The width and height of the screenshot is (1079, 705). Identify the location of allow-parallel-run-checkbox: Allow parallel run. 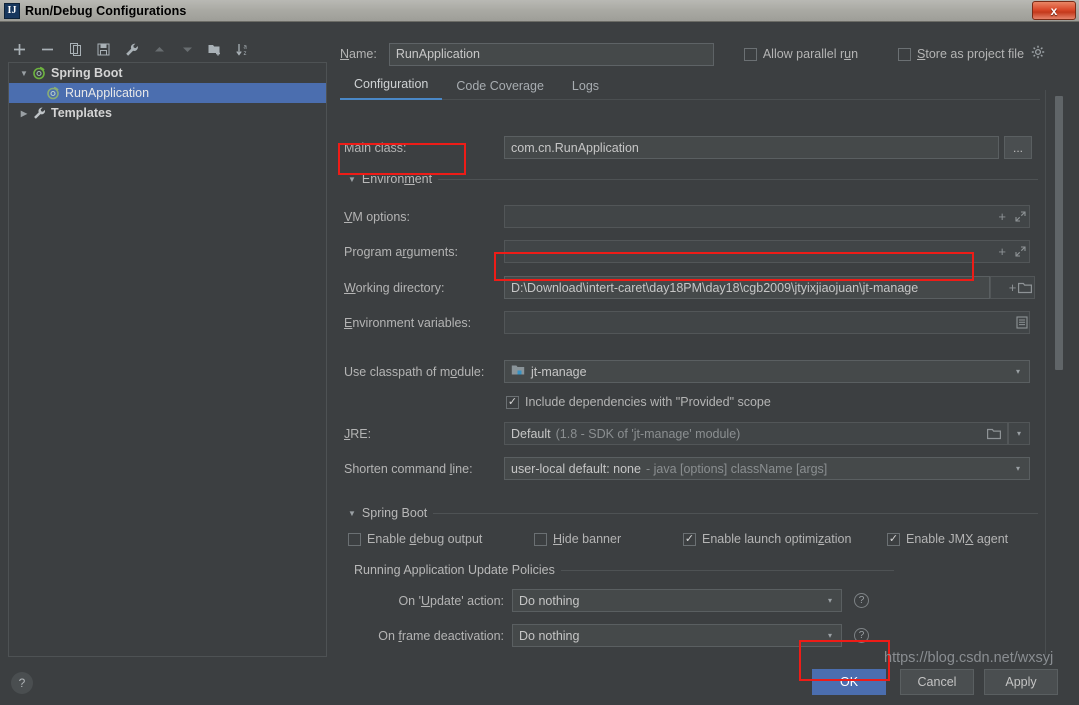
(800, 54).